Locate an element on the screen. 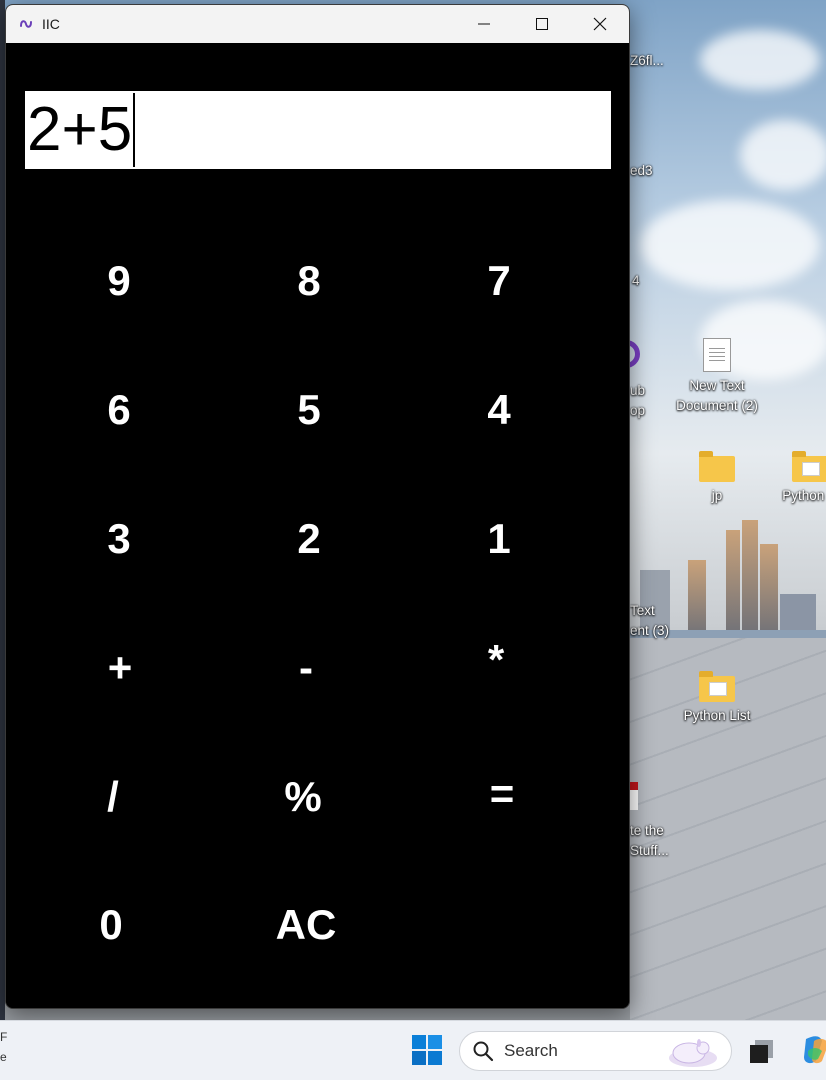 Image resolution: width=826 pixels, height=1080 pixels. maximize-icon is located at coordinates (542, 24).